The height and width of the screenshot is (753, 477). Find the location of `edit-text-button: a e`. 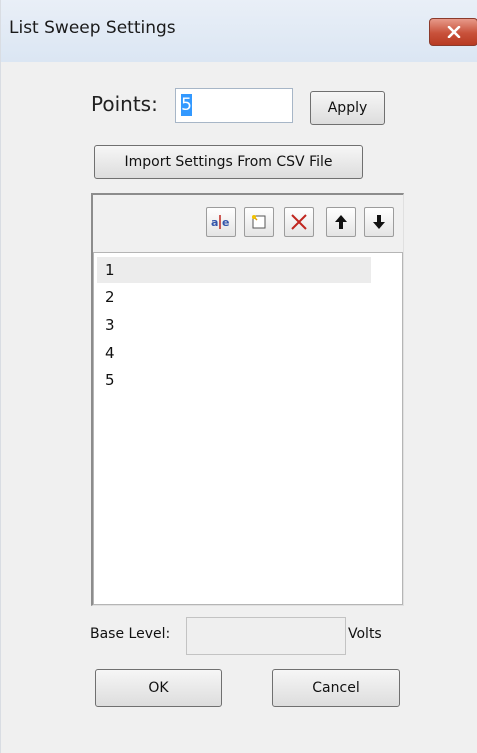

edit-text-button: a e is located at coordinates (221, 222).